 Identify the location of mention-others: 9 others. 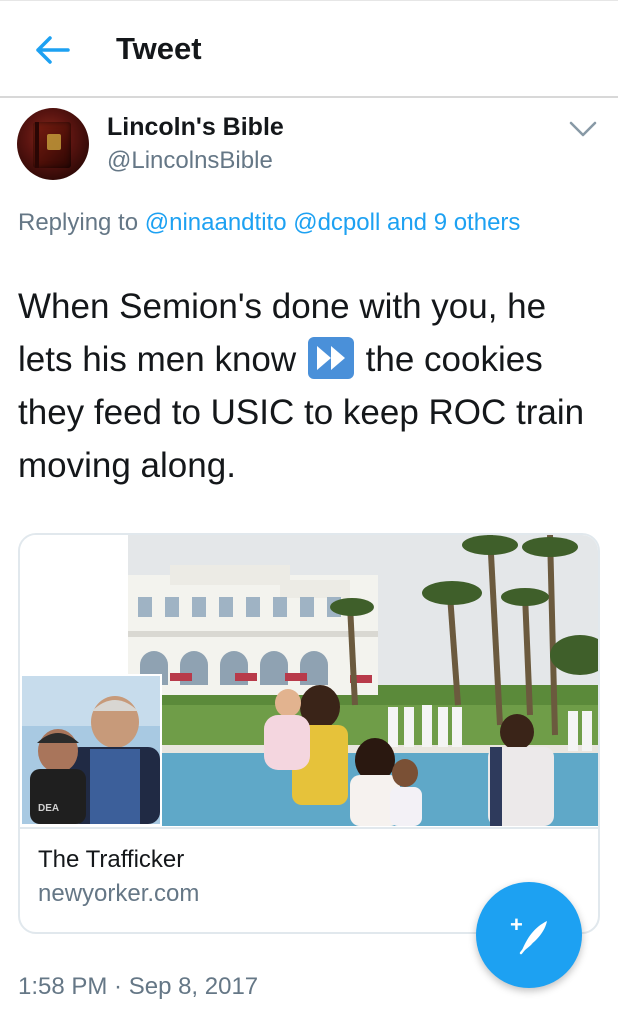
(477, 222).